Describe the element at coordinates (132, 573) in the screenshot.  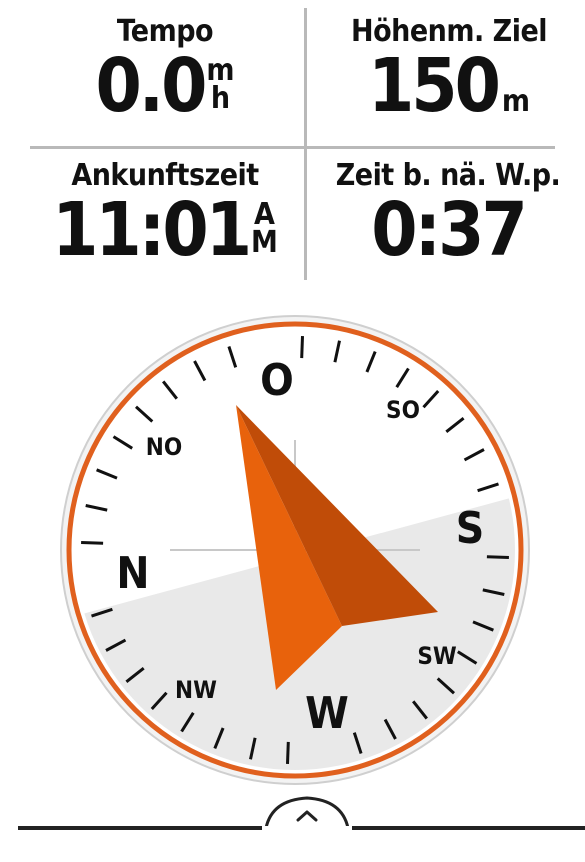
I see `cardinal-north: N` at that location.